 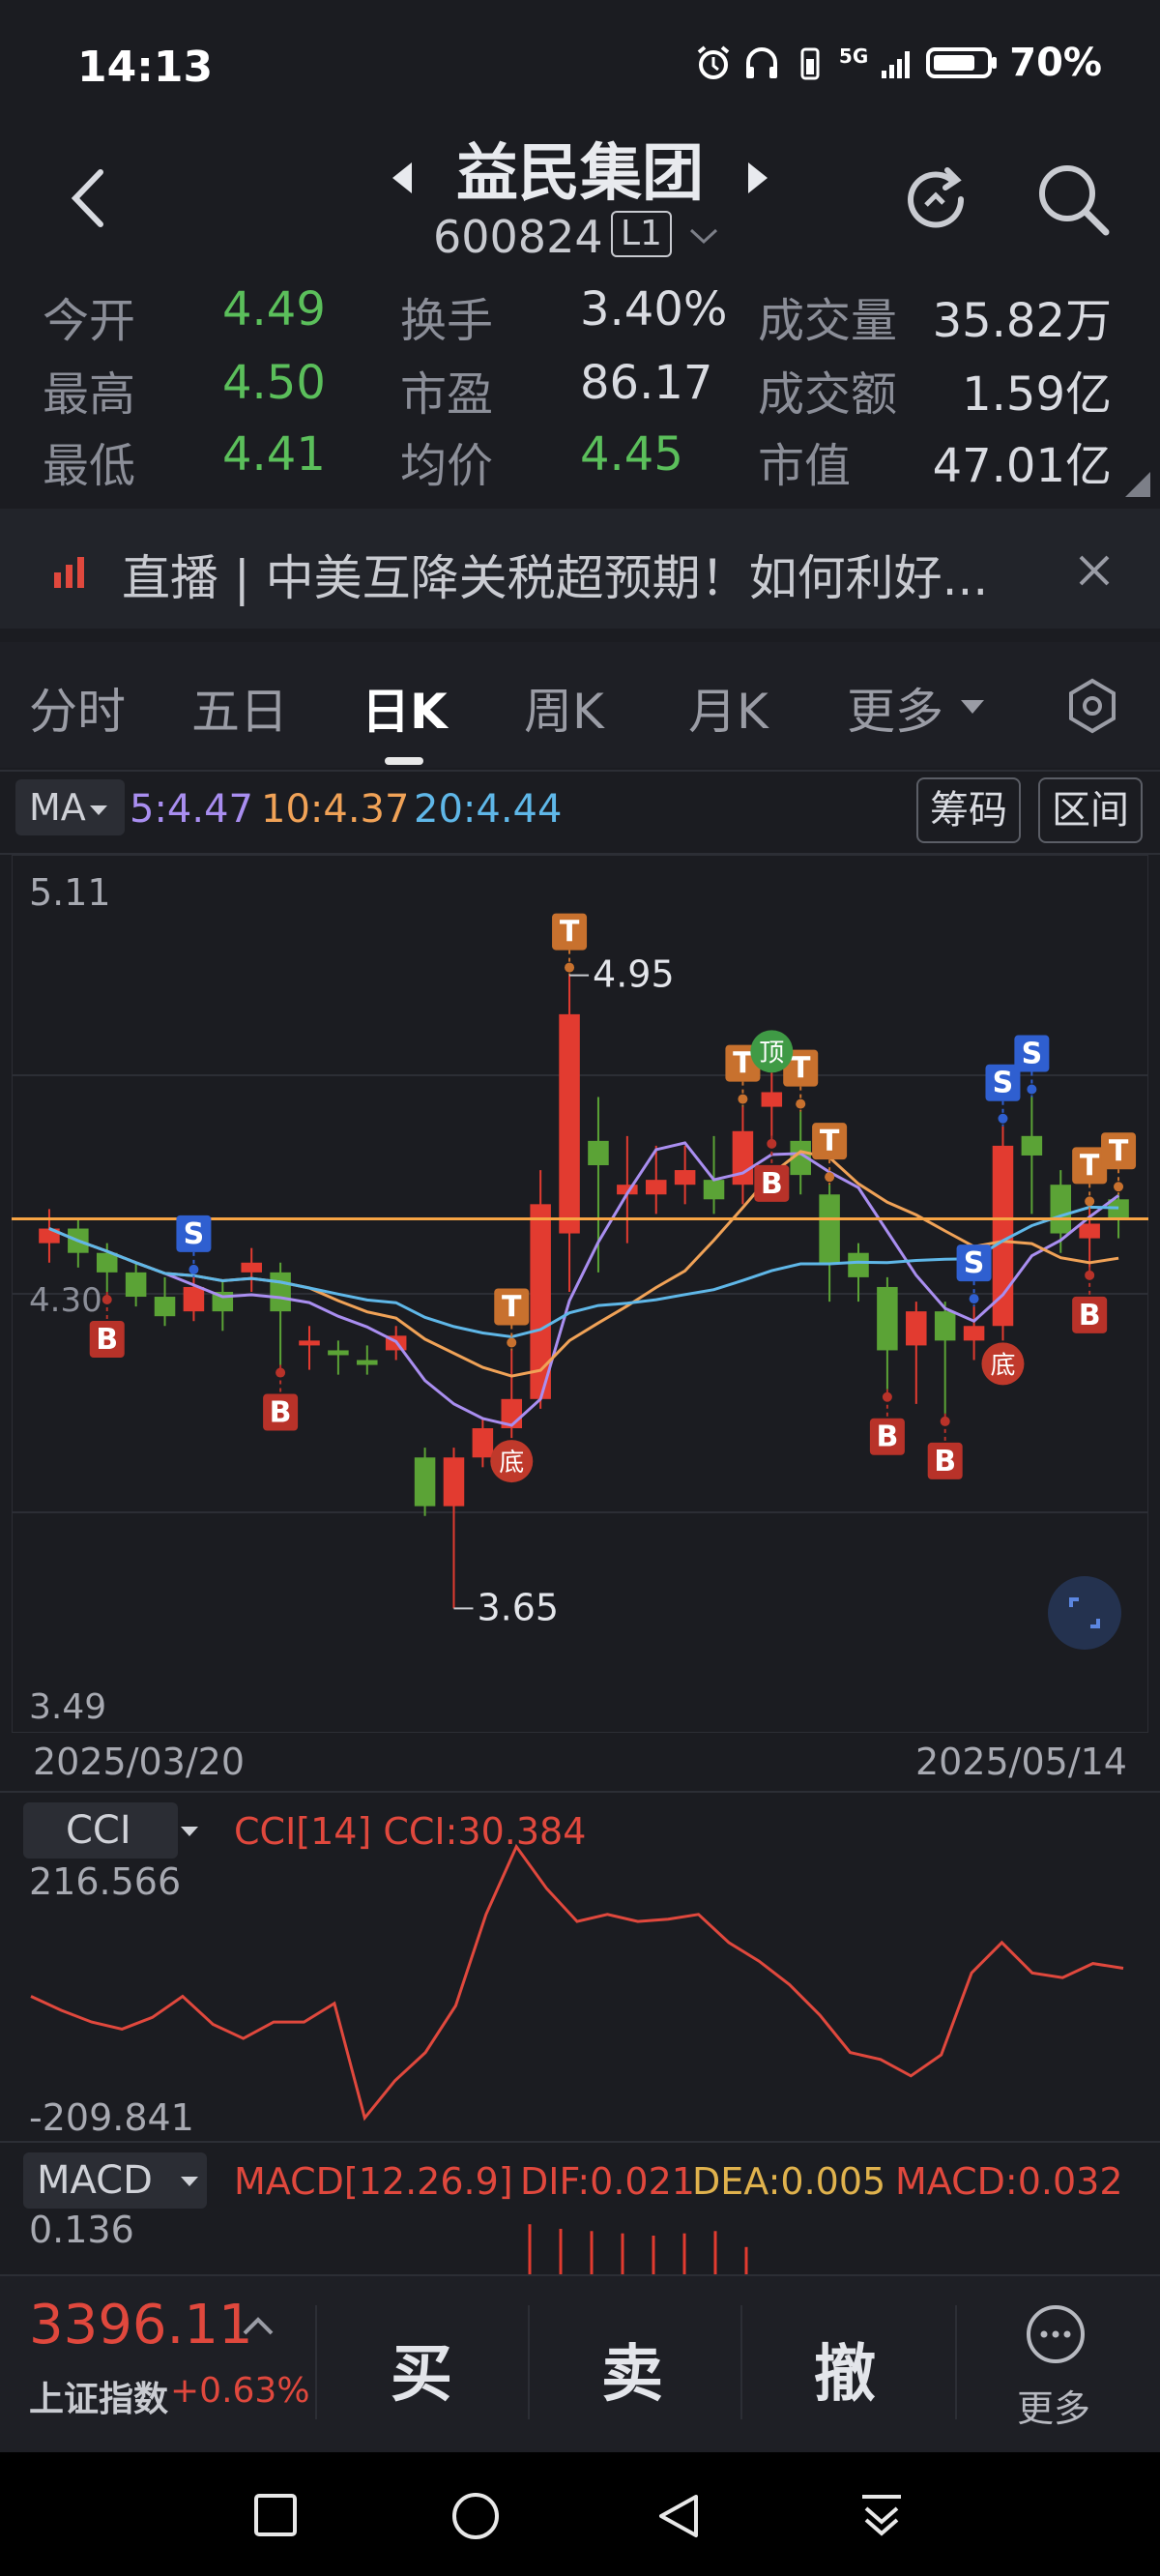 What do you see at coordinates (936, 199) in the screenshot?
I see `refresh-icon` at bounding box center [936, 199].